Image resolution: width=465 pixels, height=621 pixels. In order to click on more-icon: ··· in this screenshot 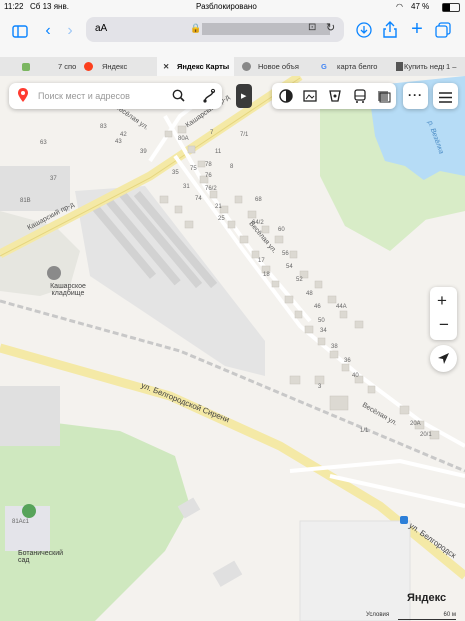, I will do `click(415, 95)`.